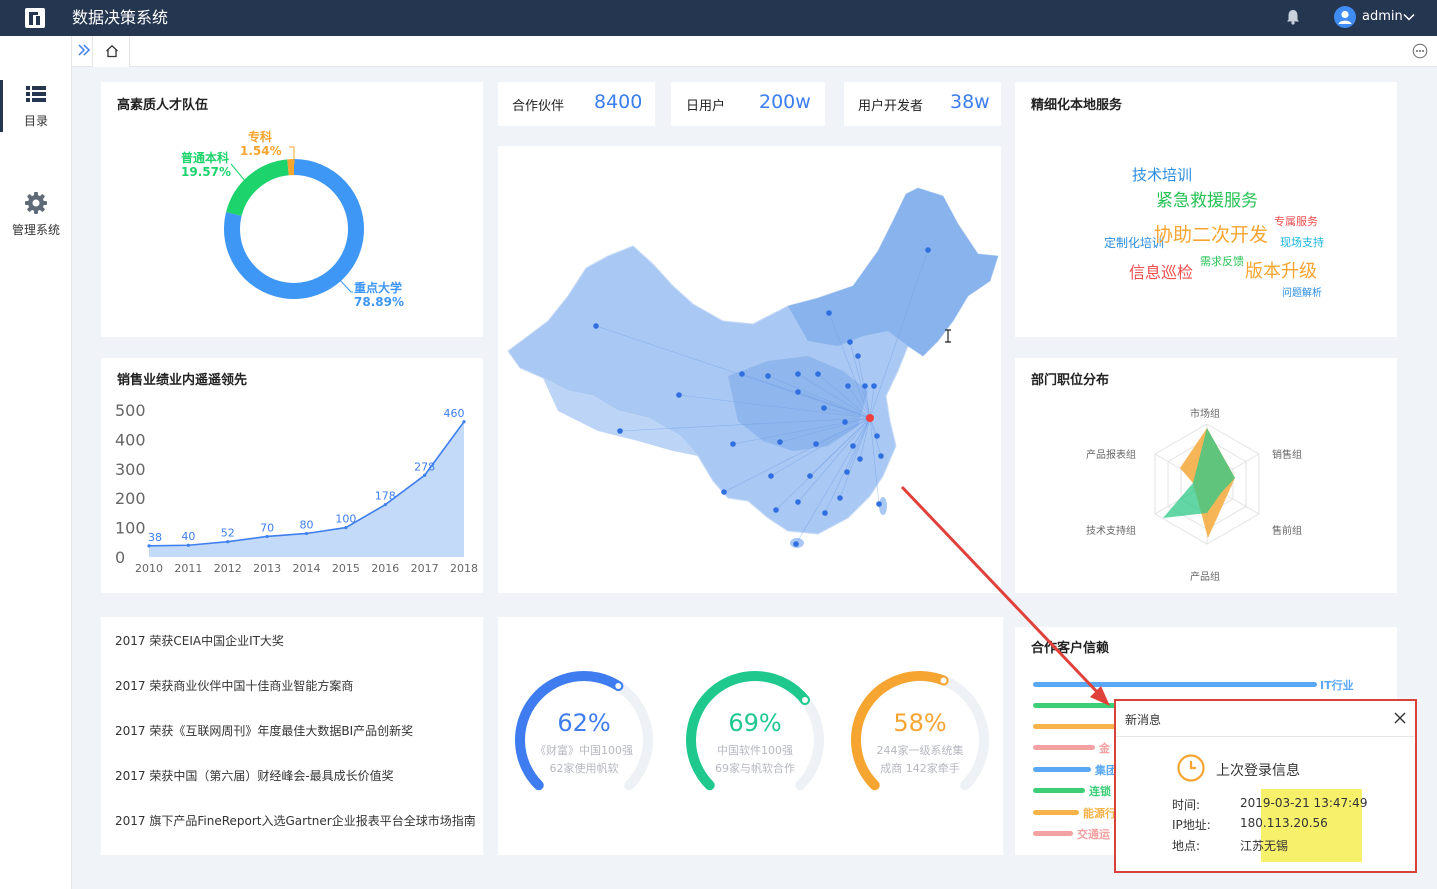 The image size is (1437, 889). I want to click on sidebar-item-catalog: 目录, so click(36, 105).